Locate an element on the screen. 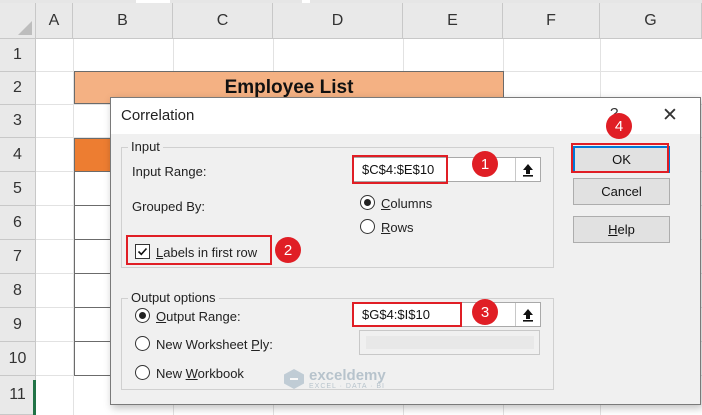 The image size is (702, 415). radio-output-range is located at coordinates (142, 315).